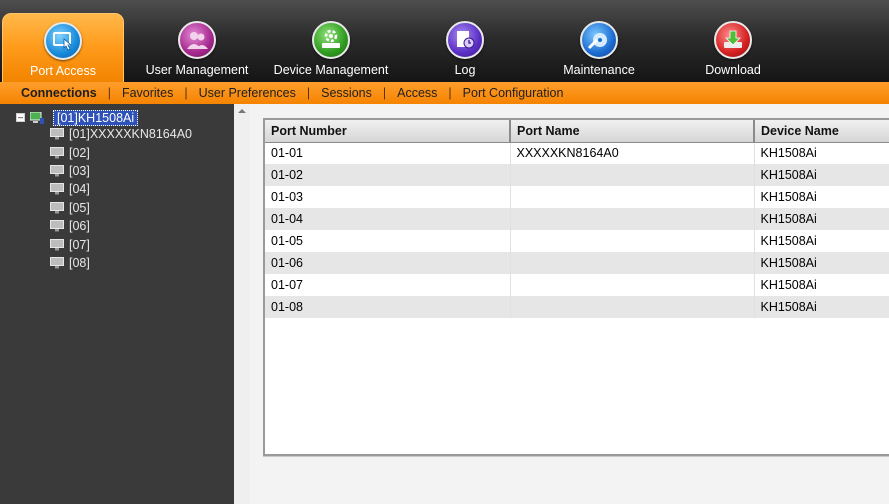 The height and width of the screenshot is (504, 889). I want to click on tree-item: [03], so click(70, 170).